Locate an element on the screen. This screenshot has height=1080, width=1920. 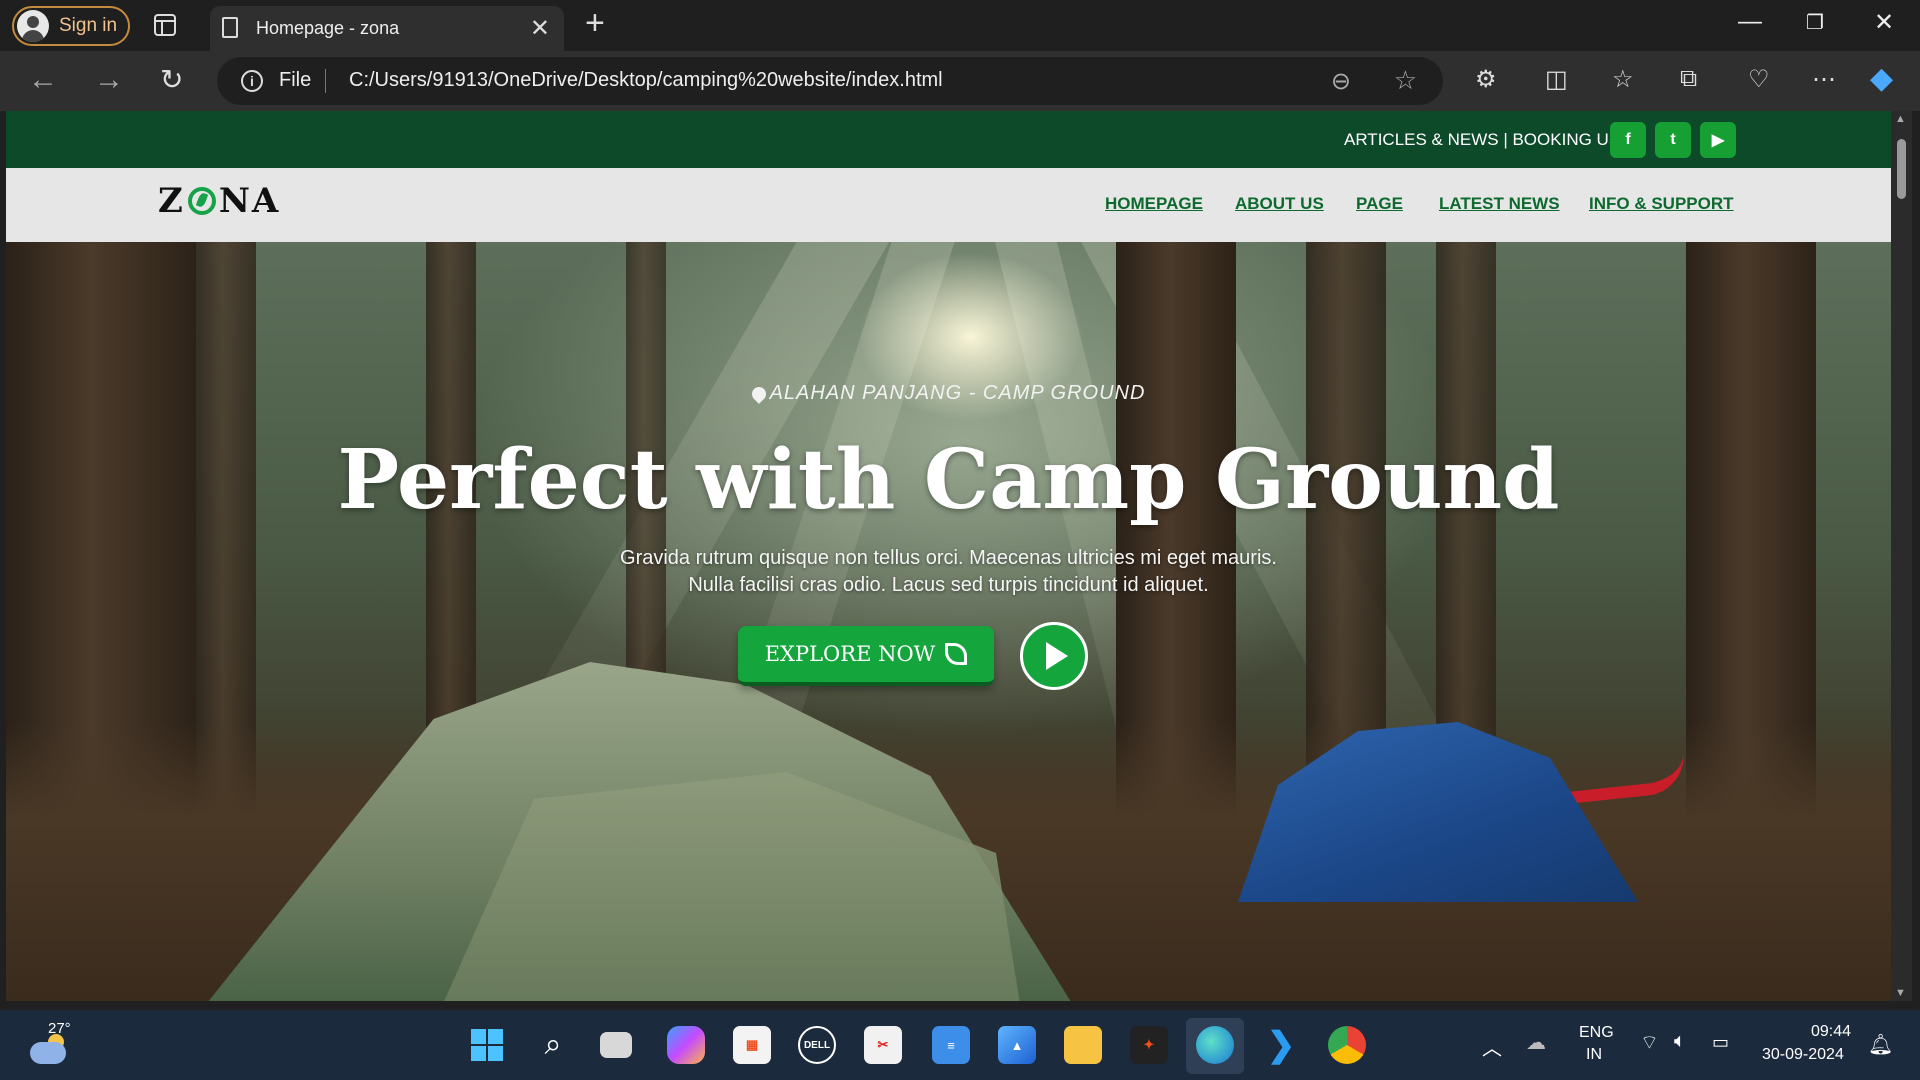
battery-icon: ▭ is located at coordinates (1720, 1042).